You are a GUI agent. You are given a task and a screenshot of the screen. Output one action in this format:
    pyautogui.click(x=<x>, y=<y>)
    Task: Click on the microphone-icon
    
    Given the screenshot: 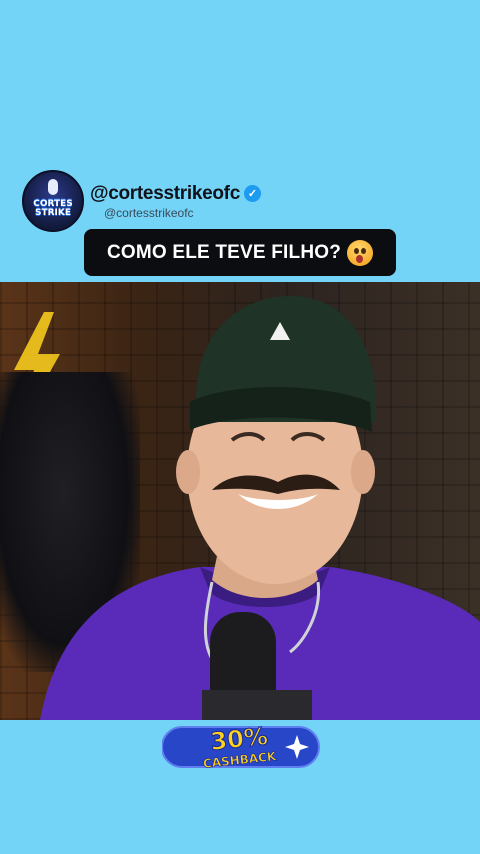 What is the action you would take?
    pyautogui.click(x=53, y=187)
    